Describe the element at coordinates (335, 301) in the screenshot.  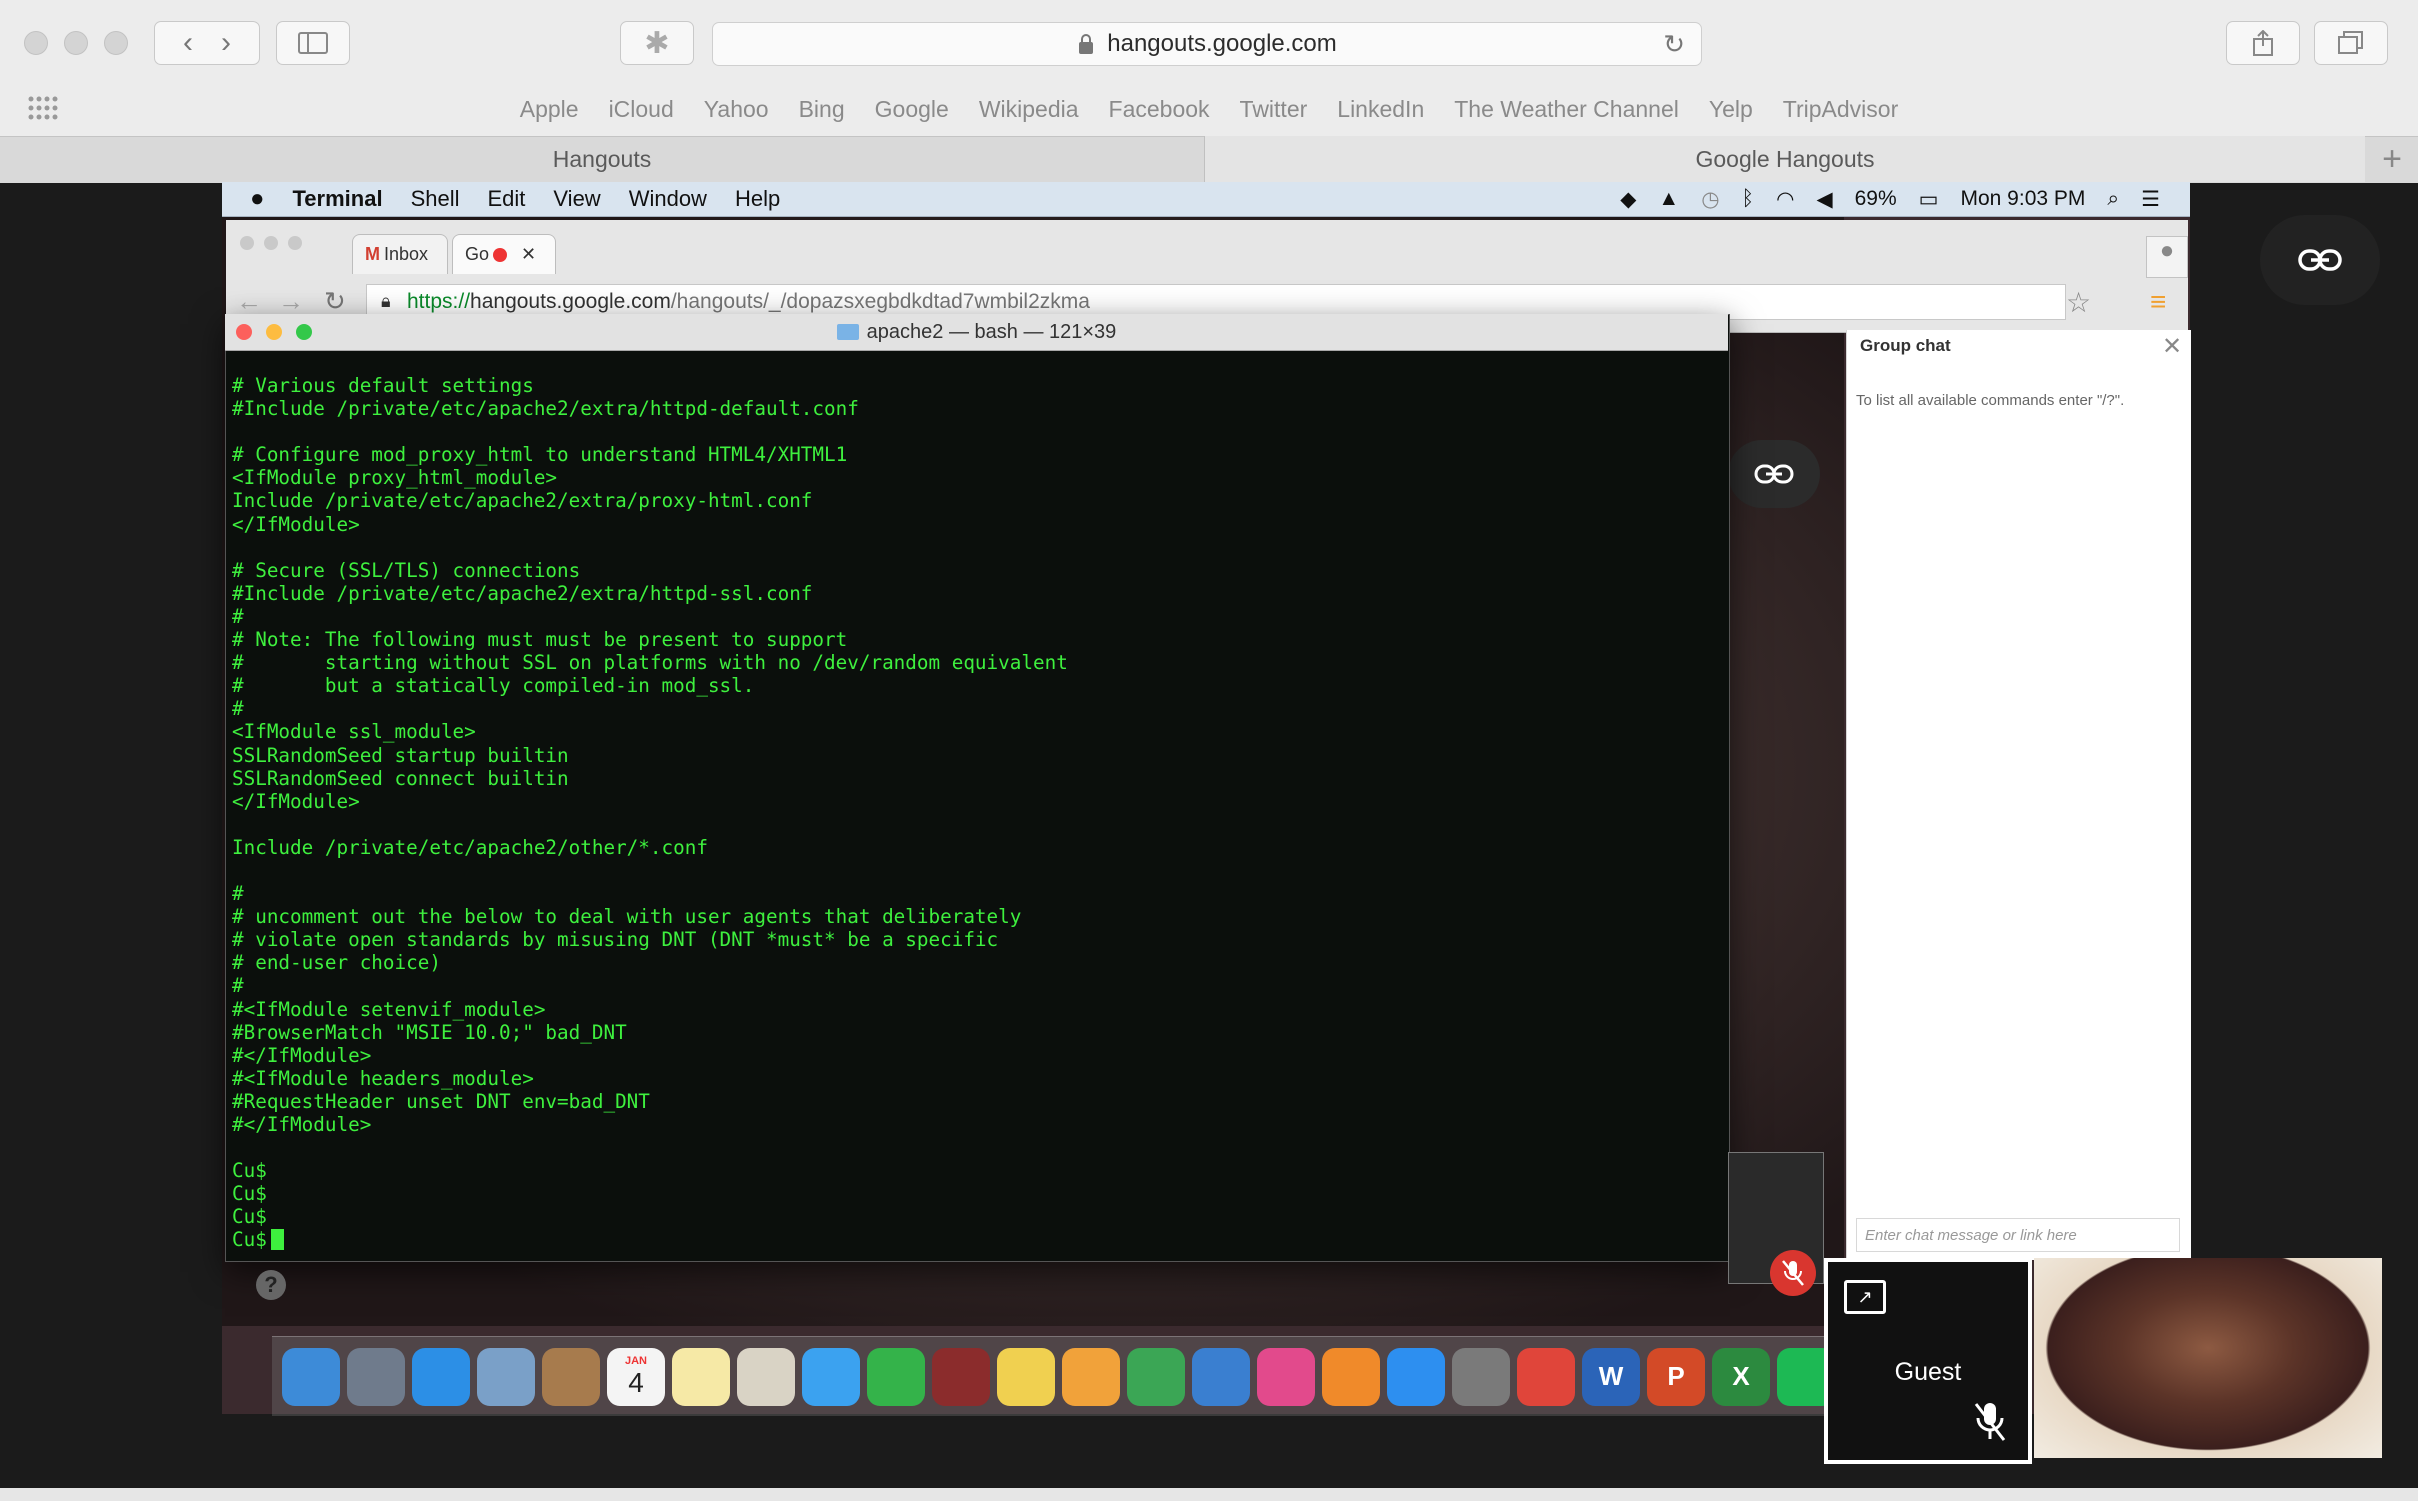
I see `chrome-reload-icon: ↻` at that location.